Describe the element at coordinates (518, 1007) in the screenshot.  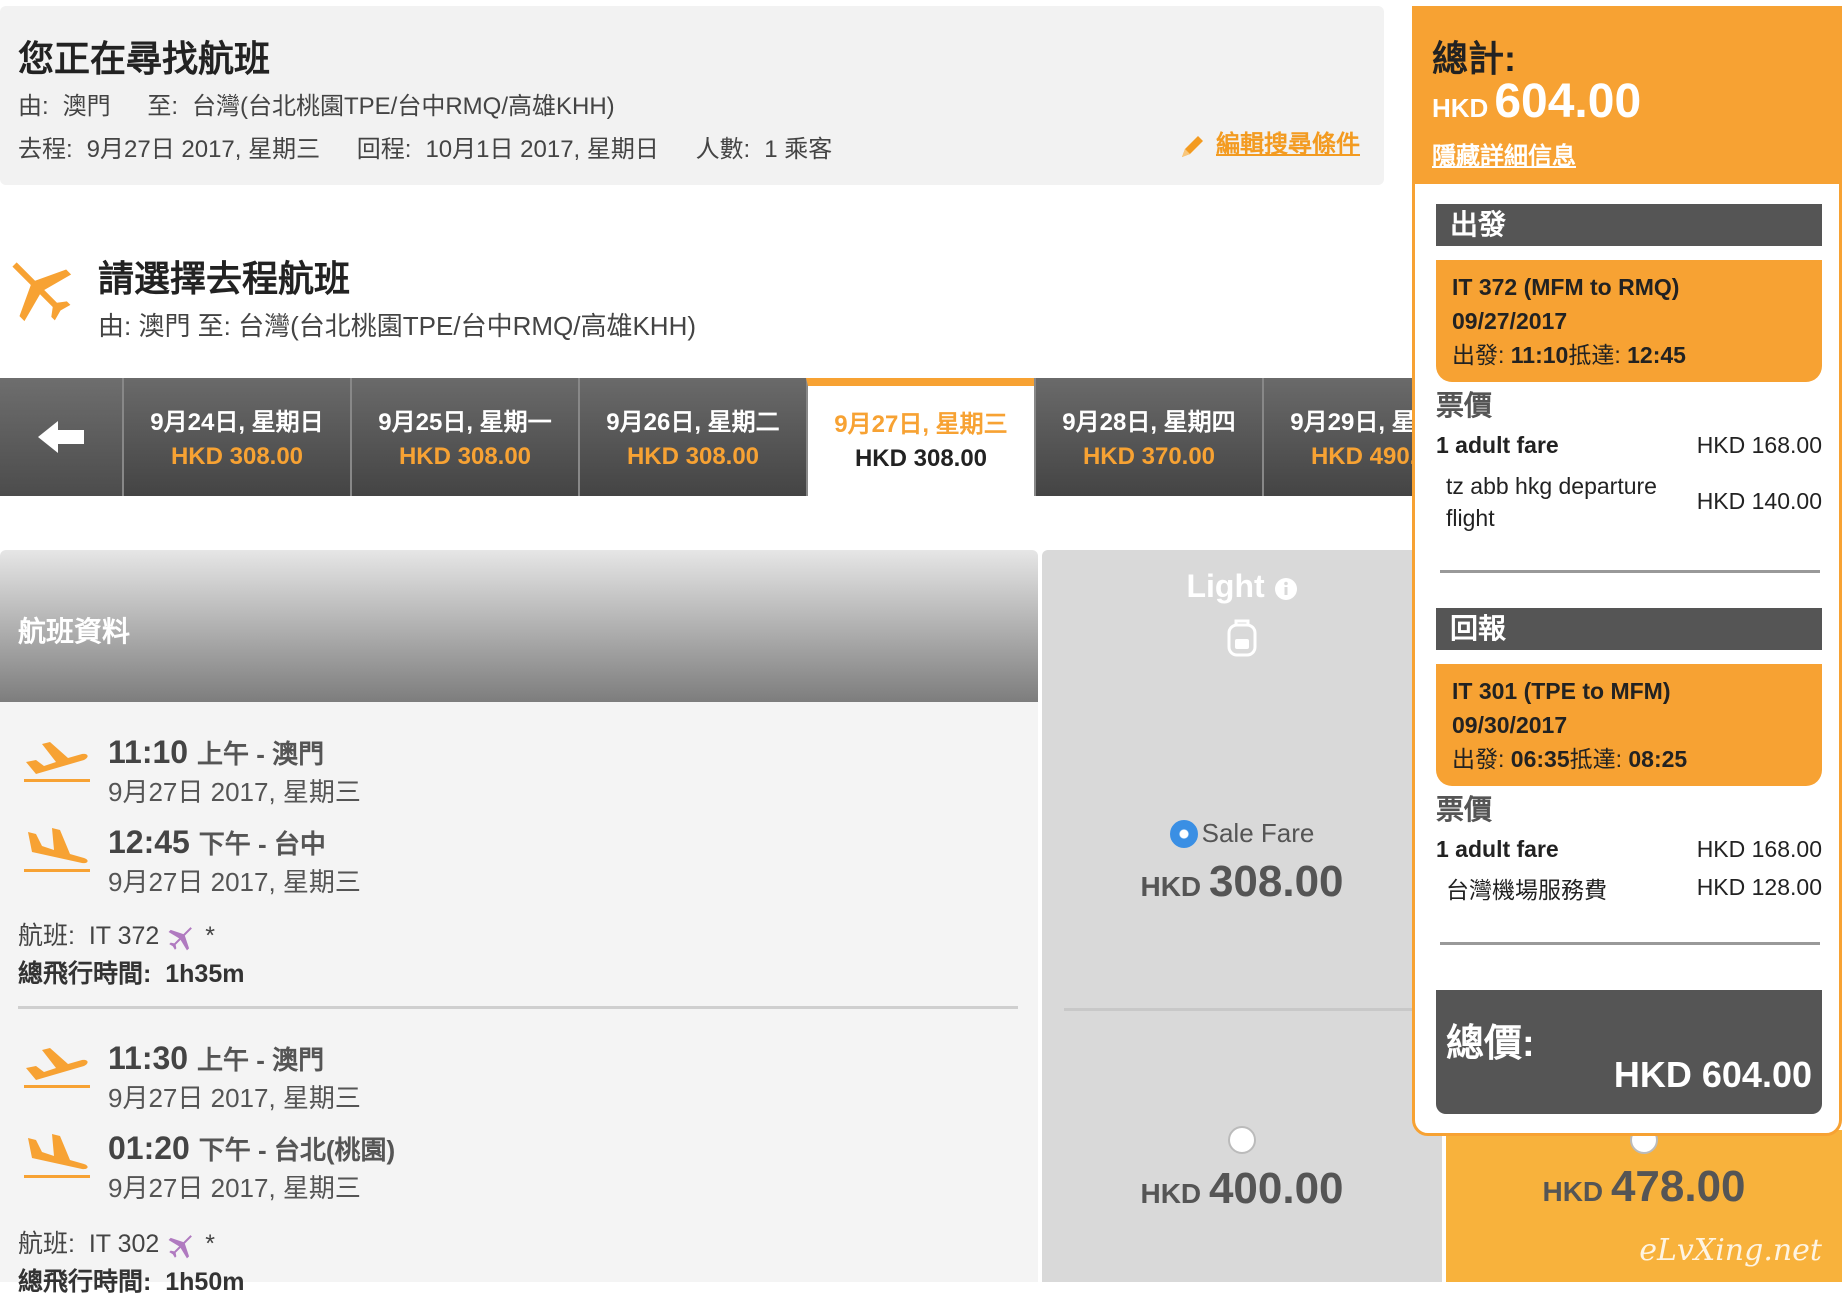
I see `row-divider` at that location.